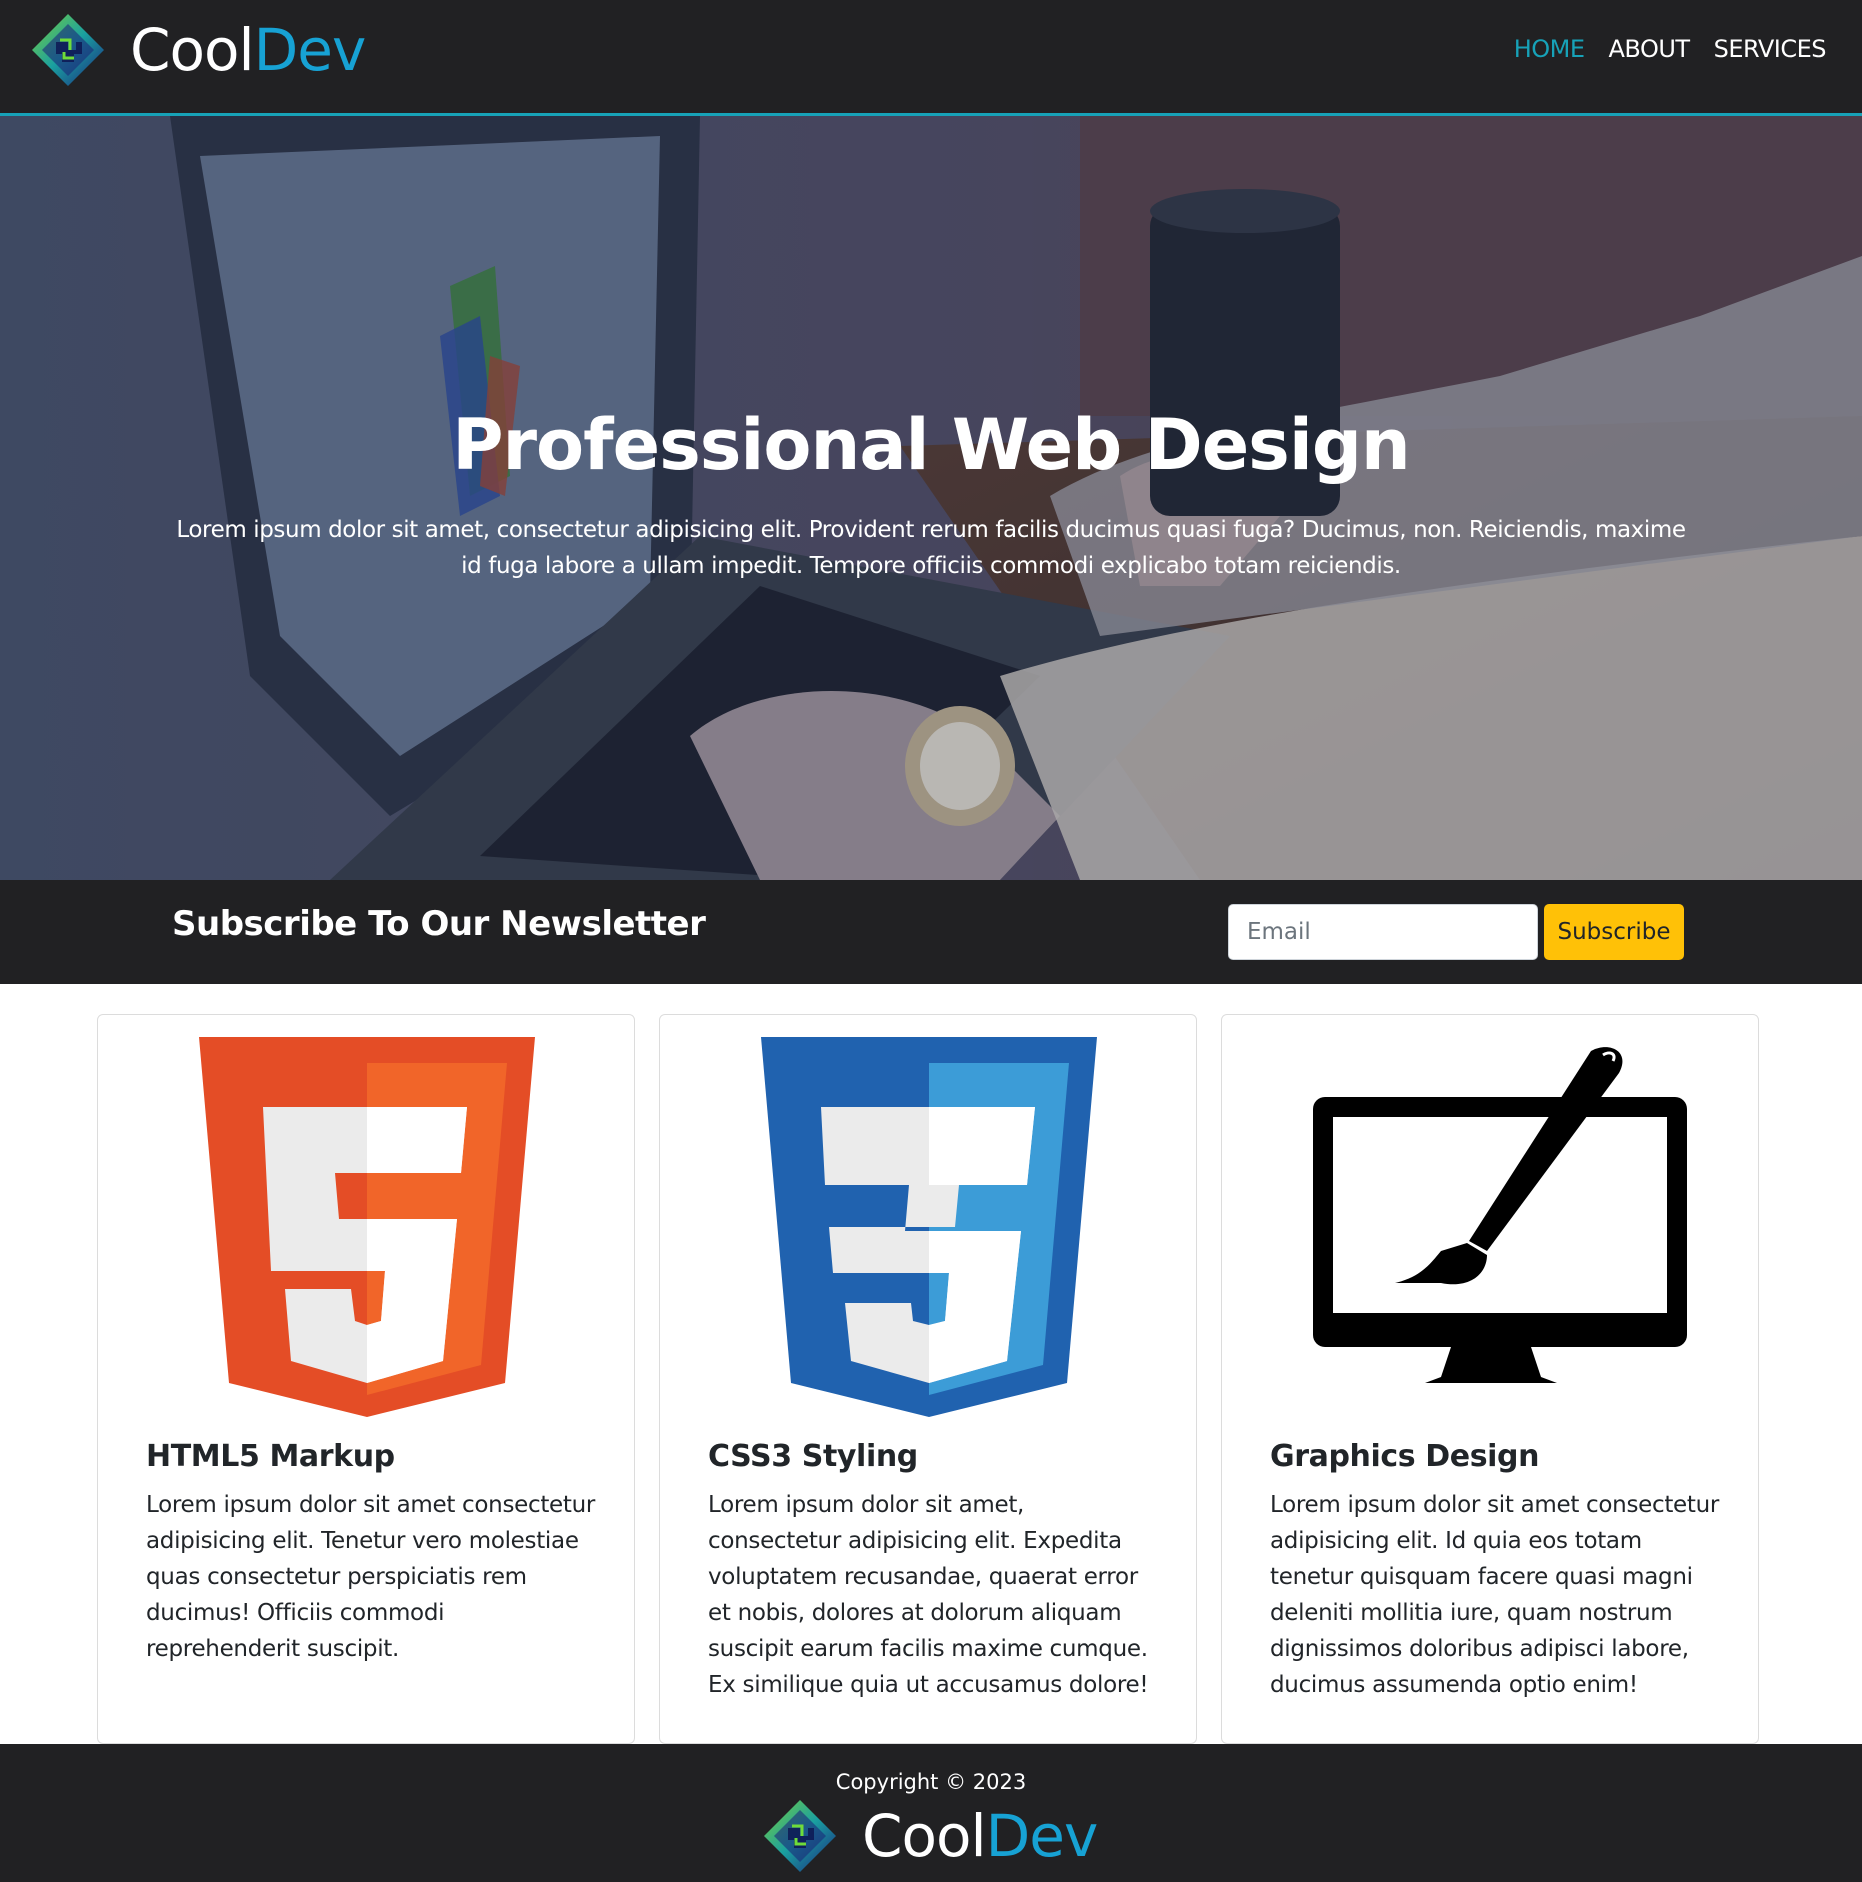 This screenshot has height=1882, width=1862. I want to click on hero-title: Professional Web Design, so click(931, 445).